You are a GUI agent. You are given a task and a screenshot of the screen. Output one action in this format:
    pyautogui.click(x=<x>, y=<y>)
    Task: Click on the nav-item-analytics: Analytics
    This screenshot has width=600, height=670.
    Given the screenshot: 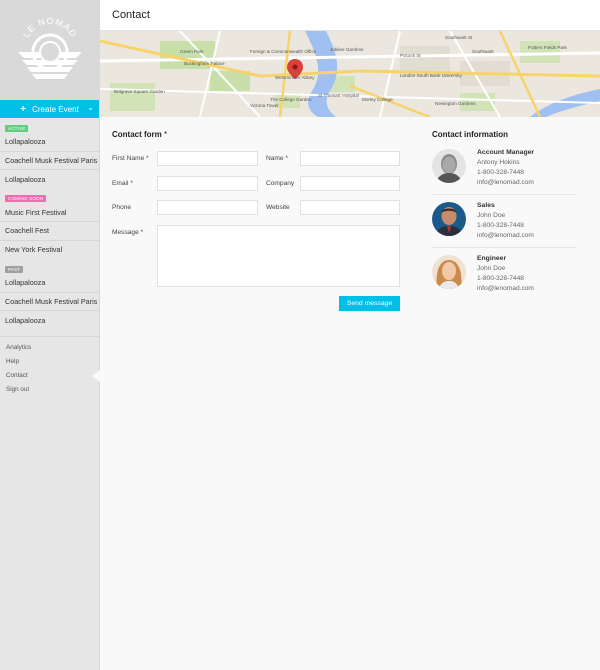 What is the action you would take?
    pyautogui.click(x=49, y=348)
    